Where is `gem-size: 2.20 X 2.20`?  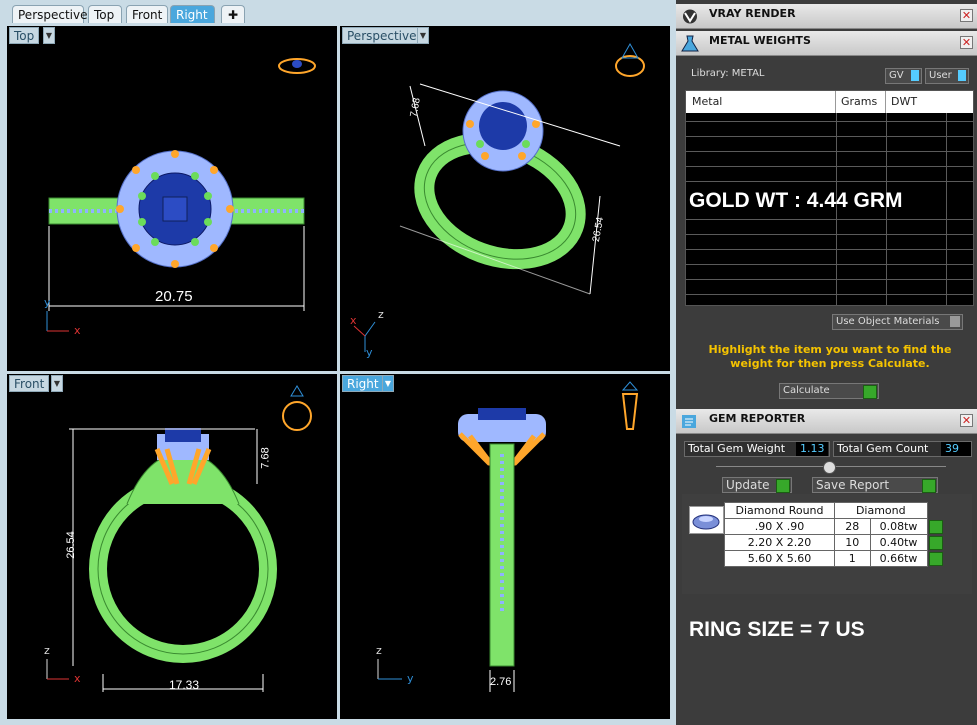 gem-size: 2.20 X 2.20 is located at coordinates (779, 542).